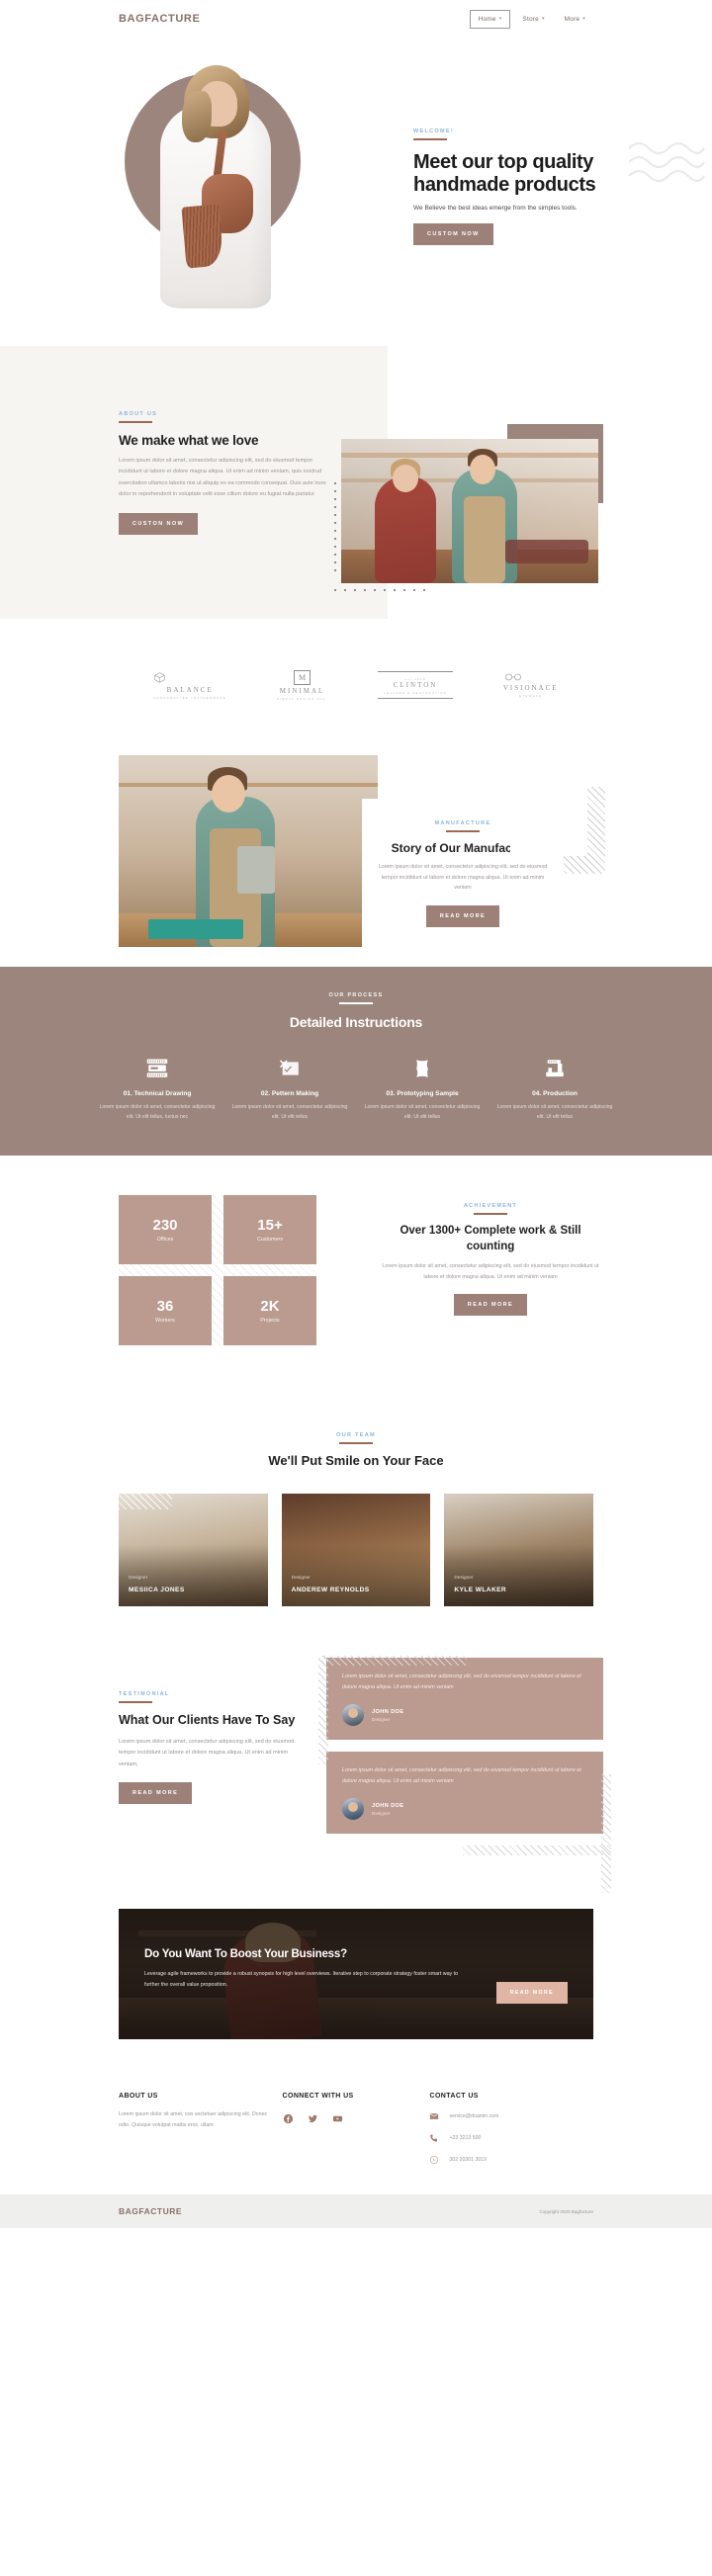  What do you see at coordinates (208, 1720) in the screenshot?
I see `testimonial-title: What Our Clients Have To Say` at bounding box center [208, 1720].